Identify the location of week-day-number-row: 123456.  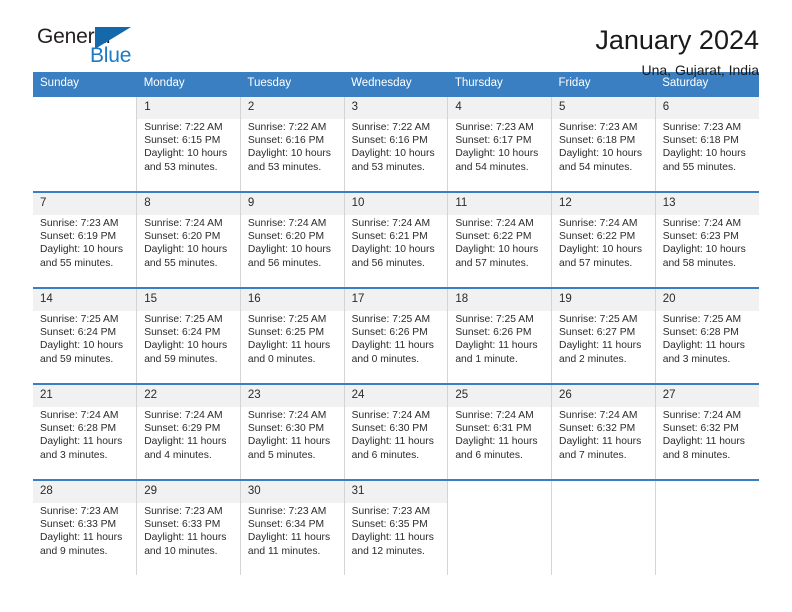
(396, 107).